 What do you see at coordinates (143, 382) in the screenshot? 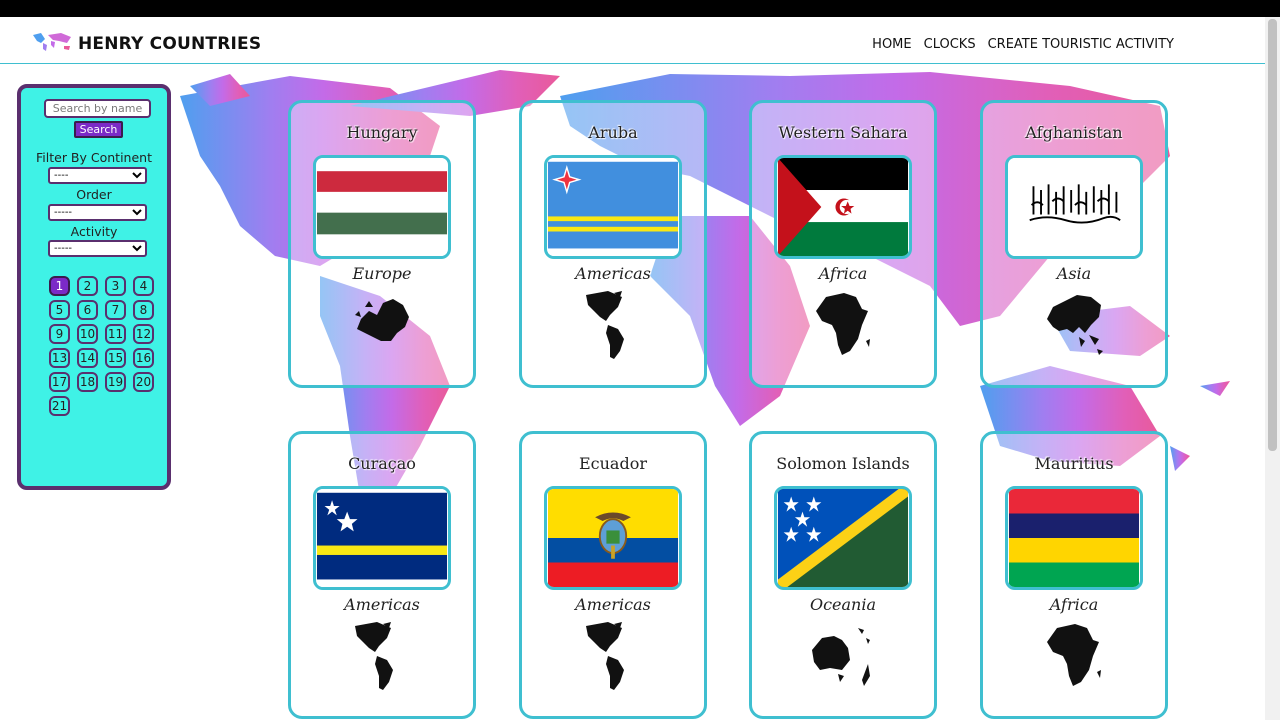
I see `page-button-20: 20` at bounding box center [143, 382].